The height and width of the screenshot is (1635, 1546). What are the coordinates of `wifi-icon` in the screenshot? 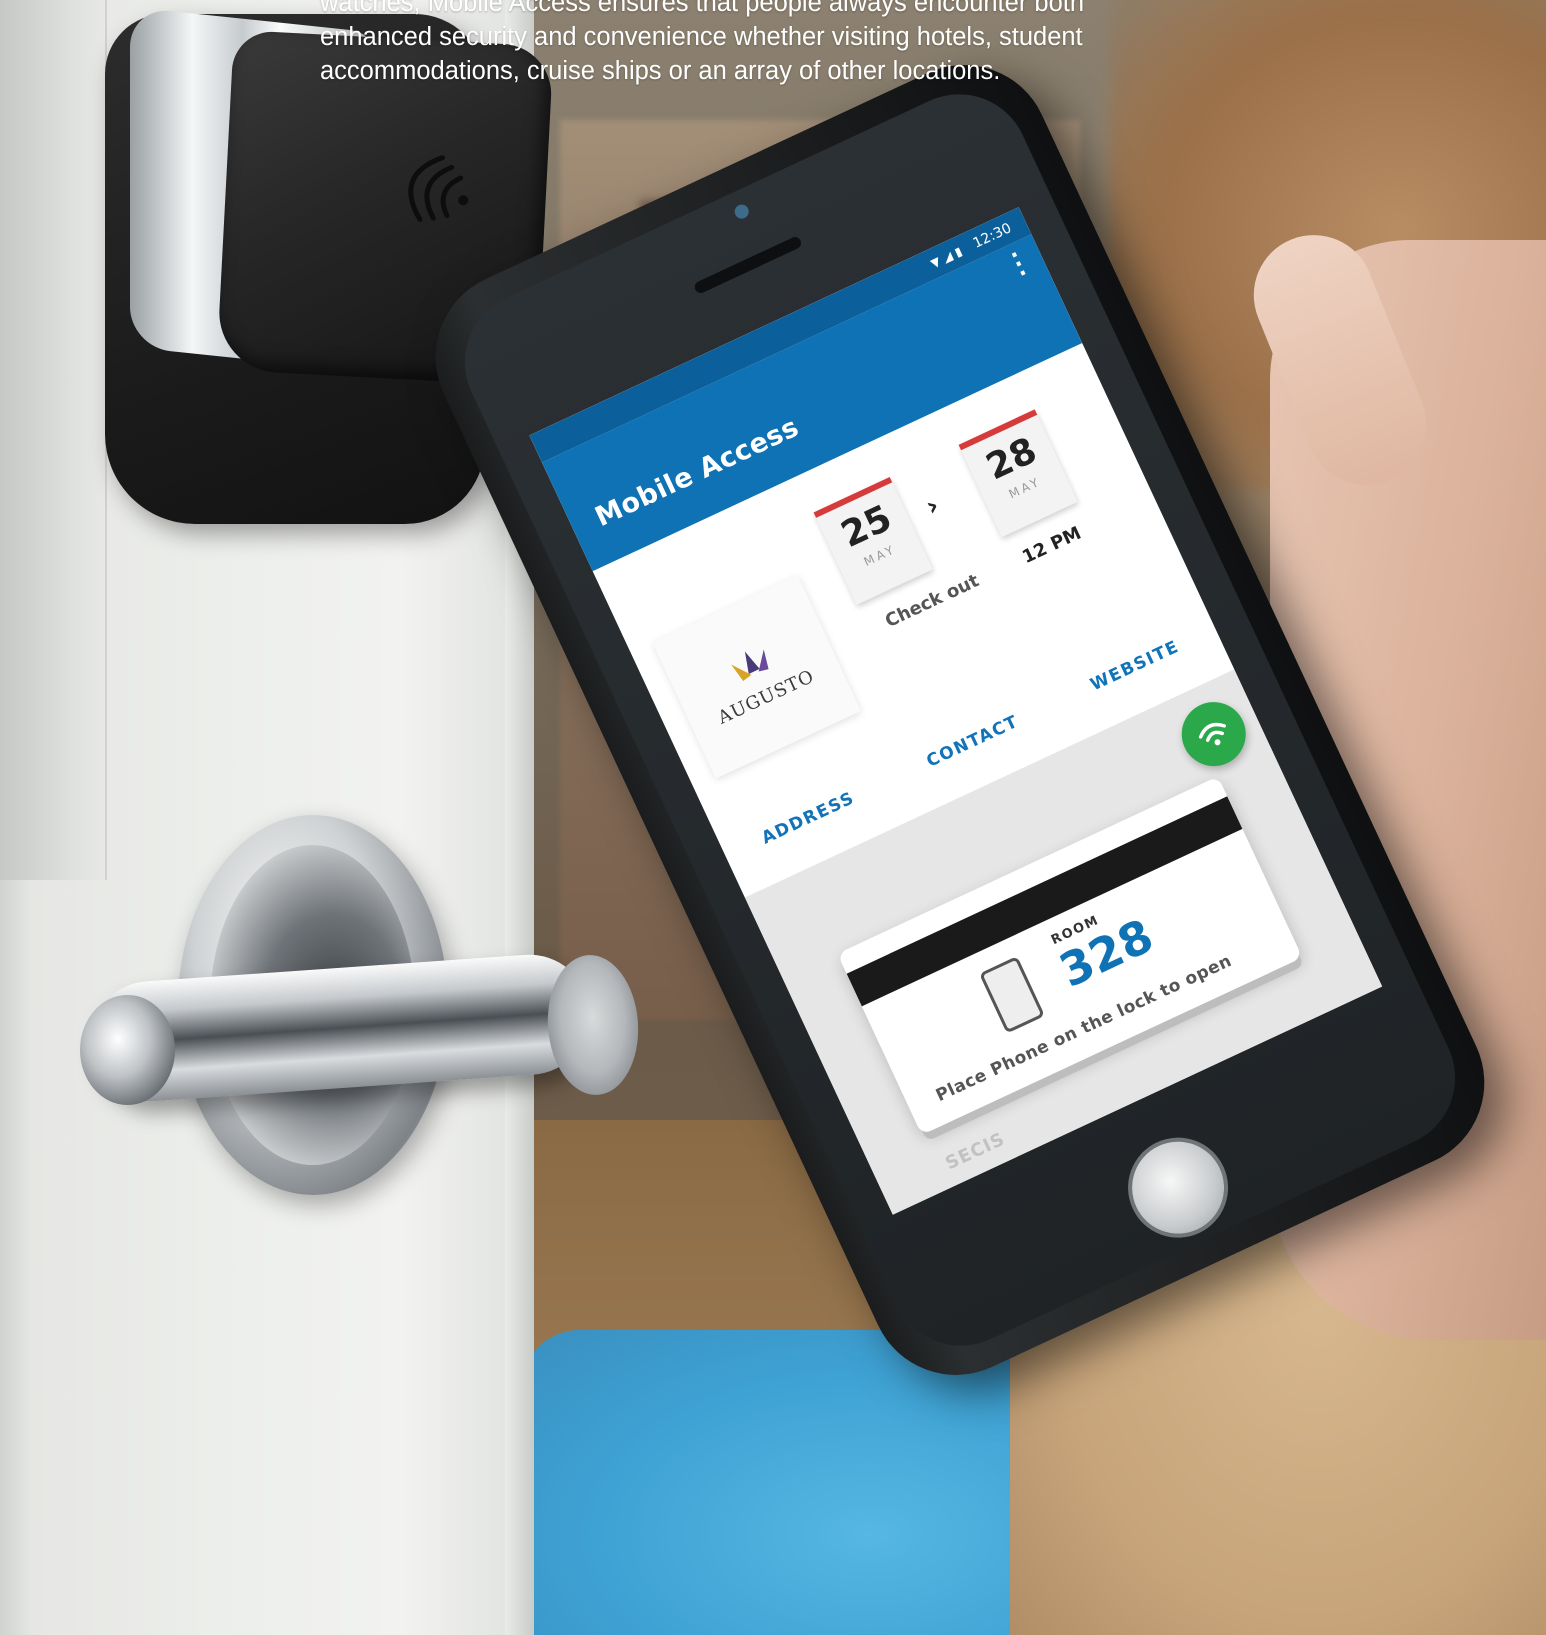 It's located at (1212, 734).